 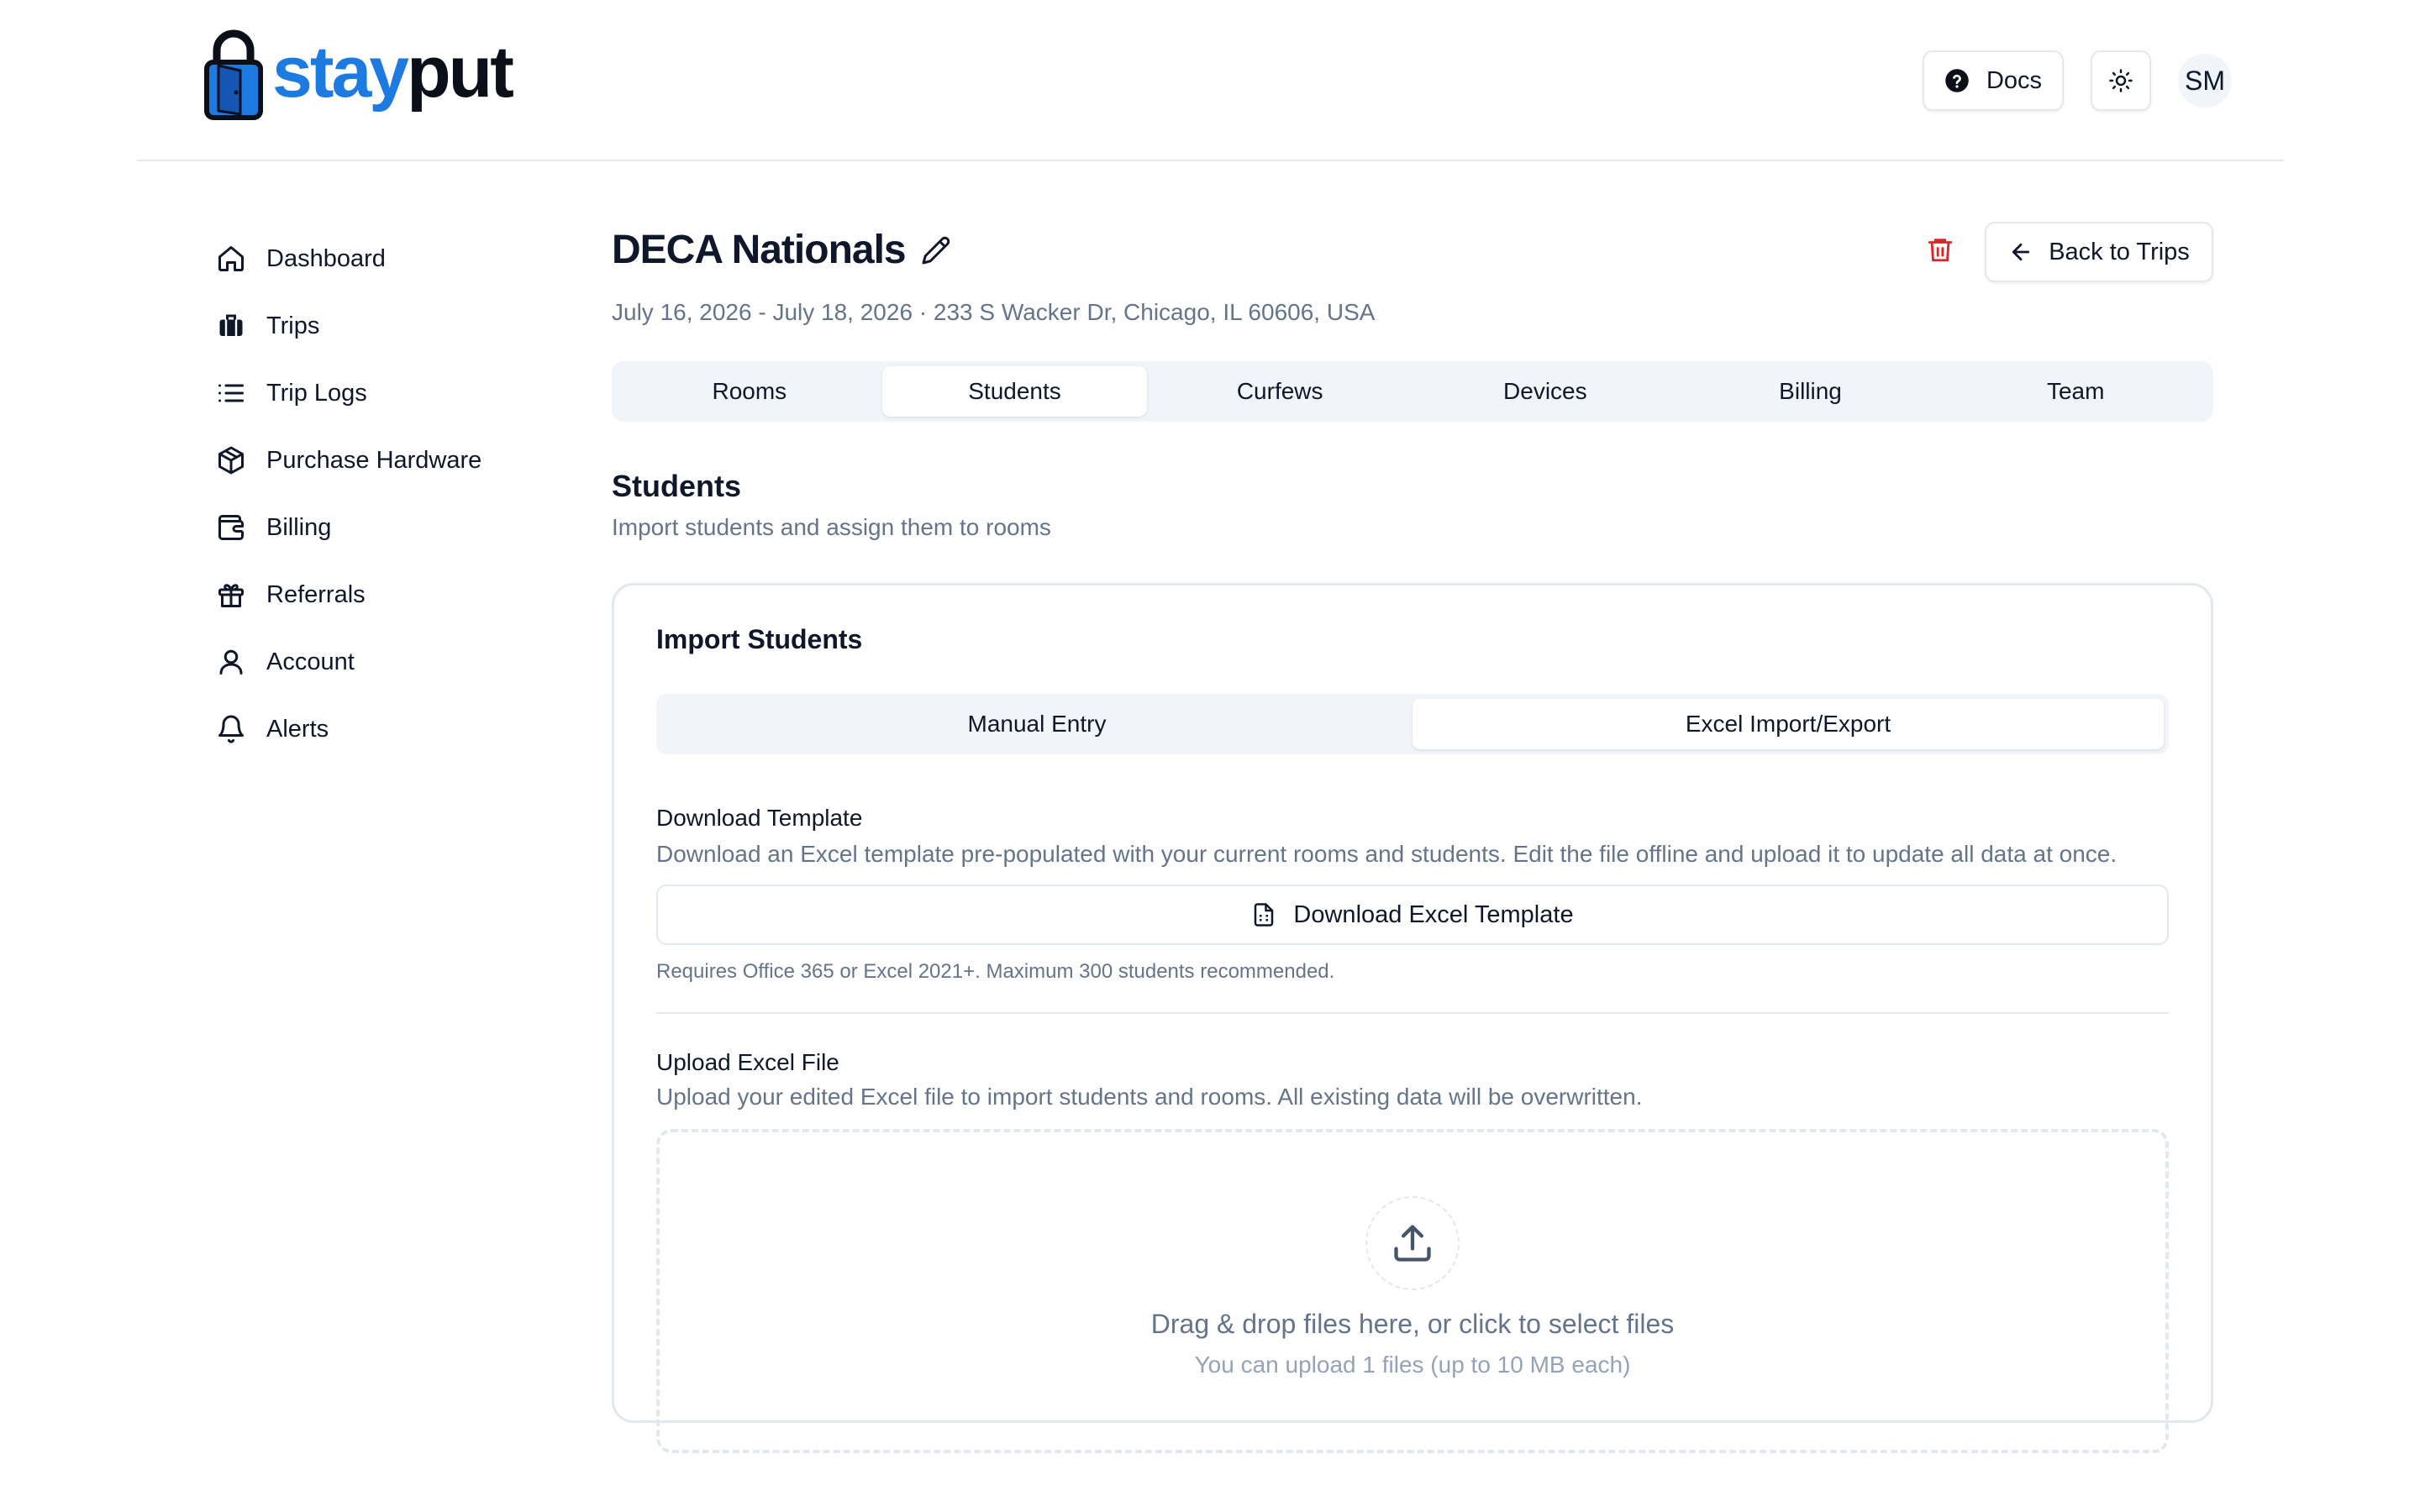 I want to click on sidebar-item-label: Dashboard, so click(x=326, y=258).